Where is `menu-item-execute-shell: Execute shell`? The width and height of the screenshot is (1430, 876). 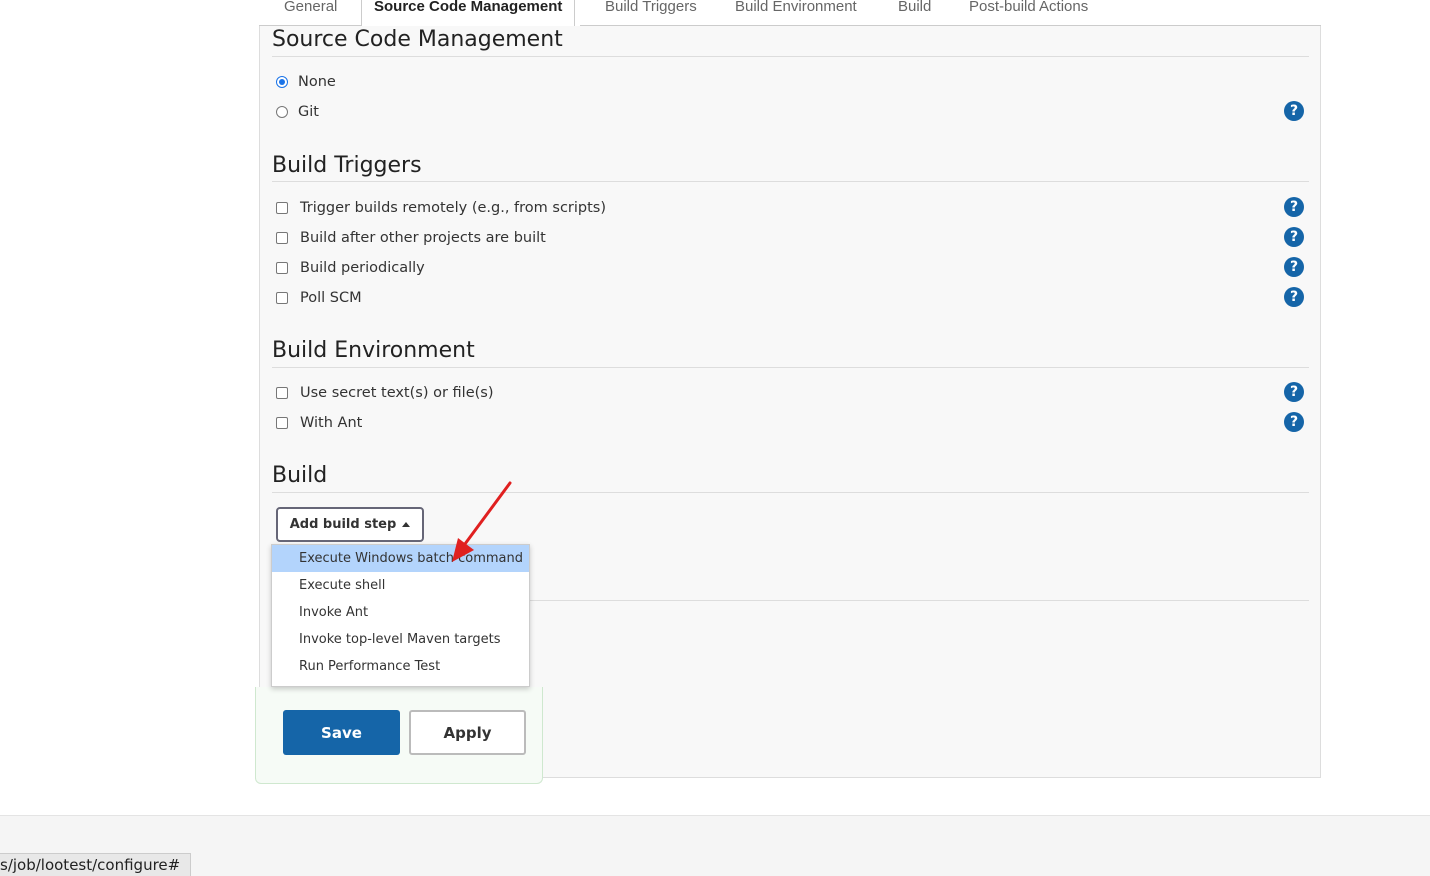 menu-item-execute-shell: Execute shell is located at coordinates (400, 585).